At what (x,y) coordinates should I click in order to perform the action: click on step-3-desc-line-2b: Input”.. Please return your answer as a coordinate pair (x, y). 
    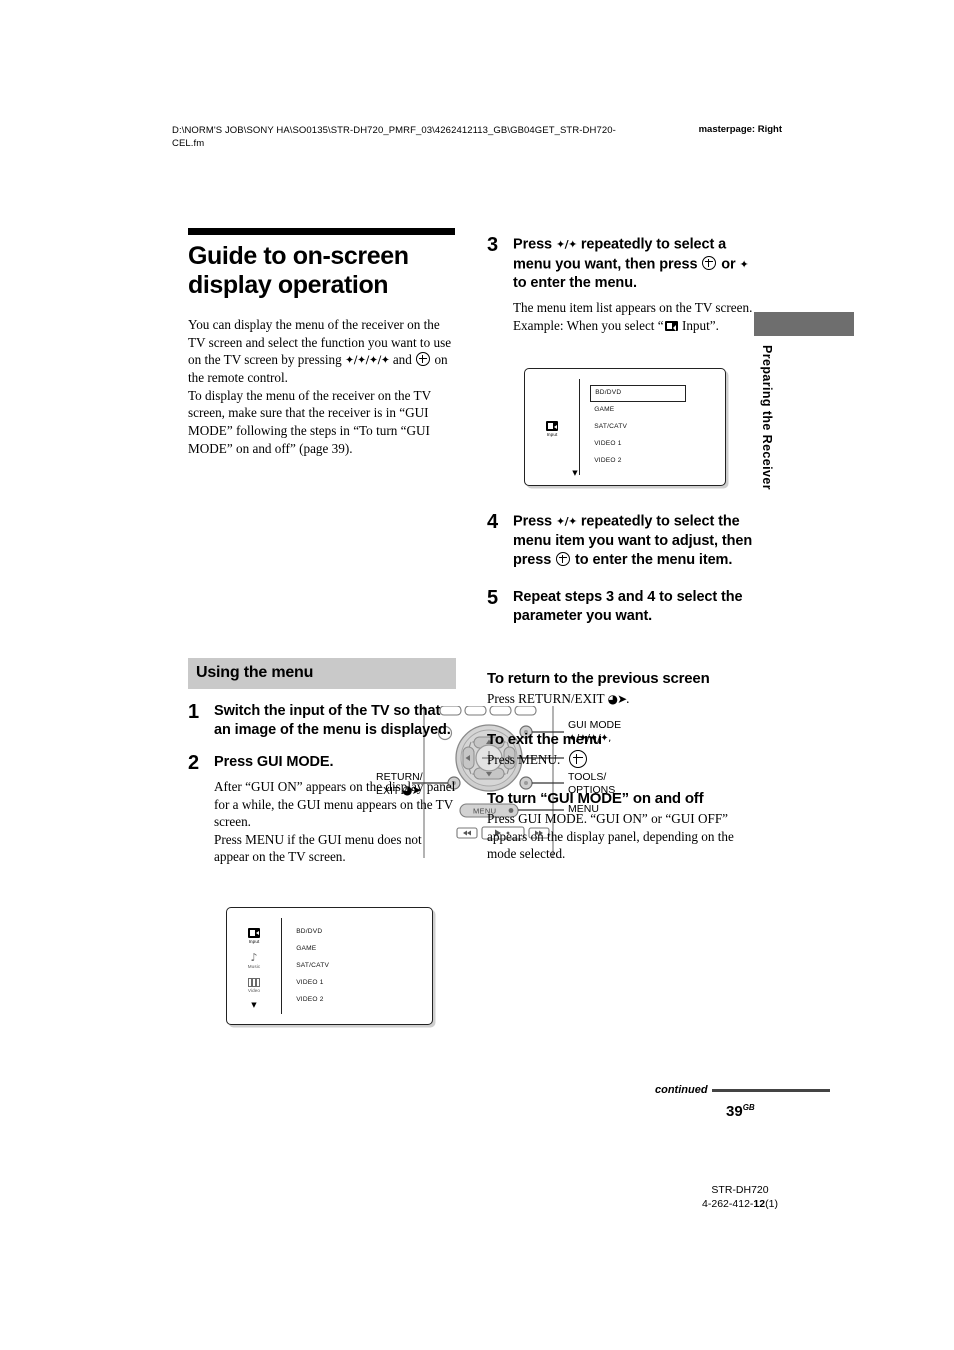
    Looking at the image, I should click on (698, 325).